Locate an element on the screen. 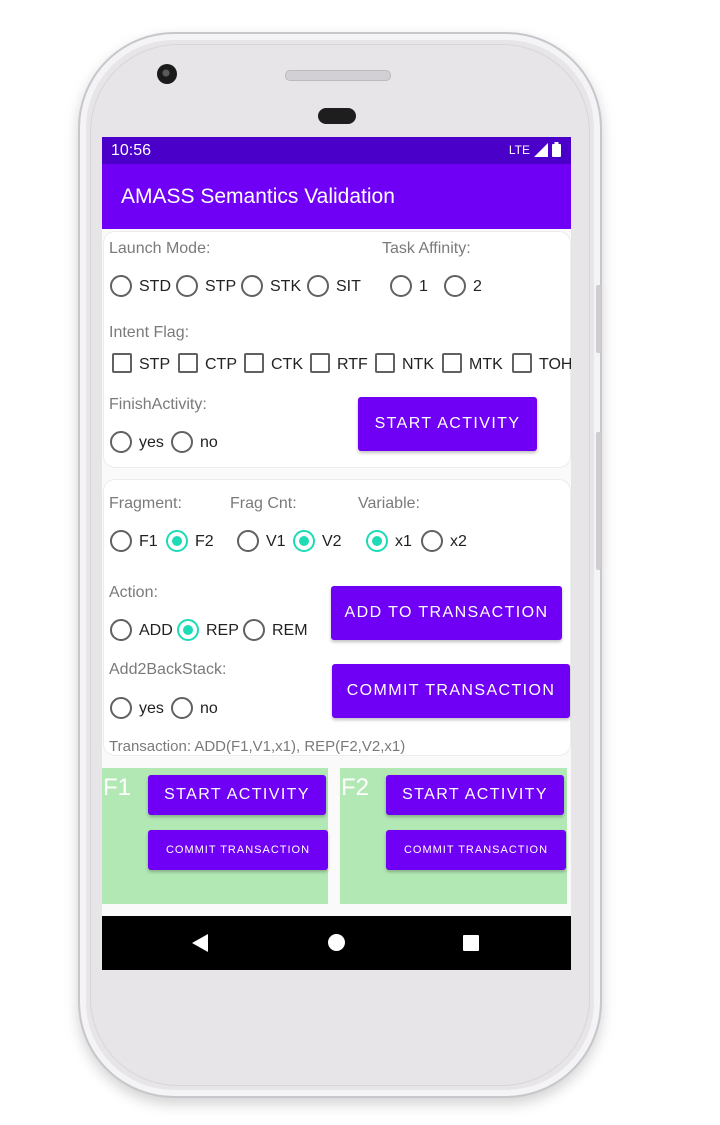  launch-stp-label: STP is located at coordinates (221, 286).